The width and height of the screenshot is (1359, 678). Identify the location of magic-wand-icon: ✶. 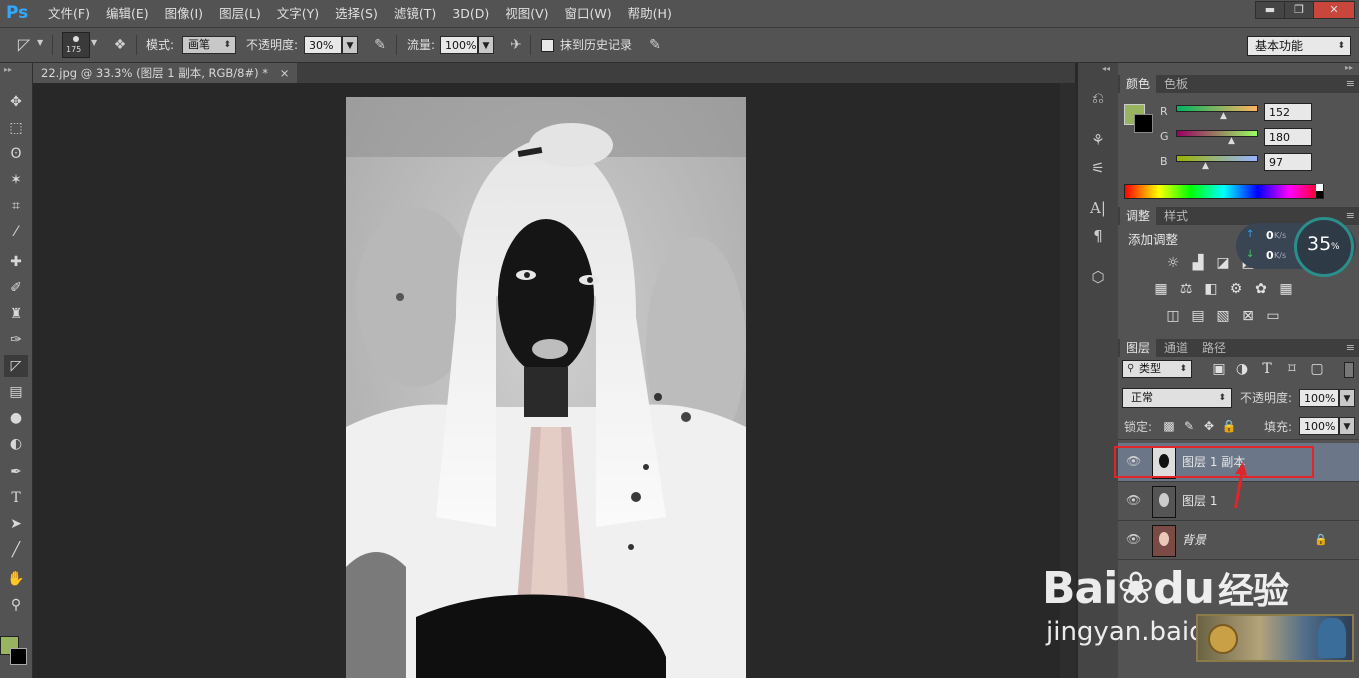
(16, 180).